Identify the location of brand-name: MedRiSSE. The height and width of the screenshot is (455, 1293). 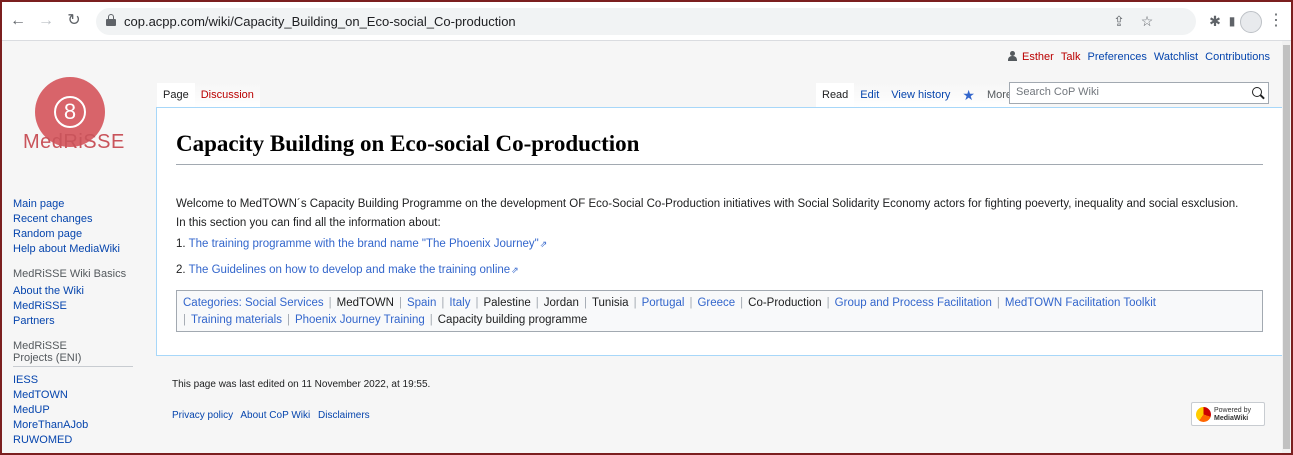
(74, 142).